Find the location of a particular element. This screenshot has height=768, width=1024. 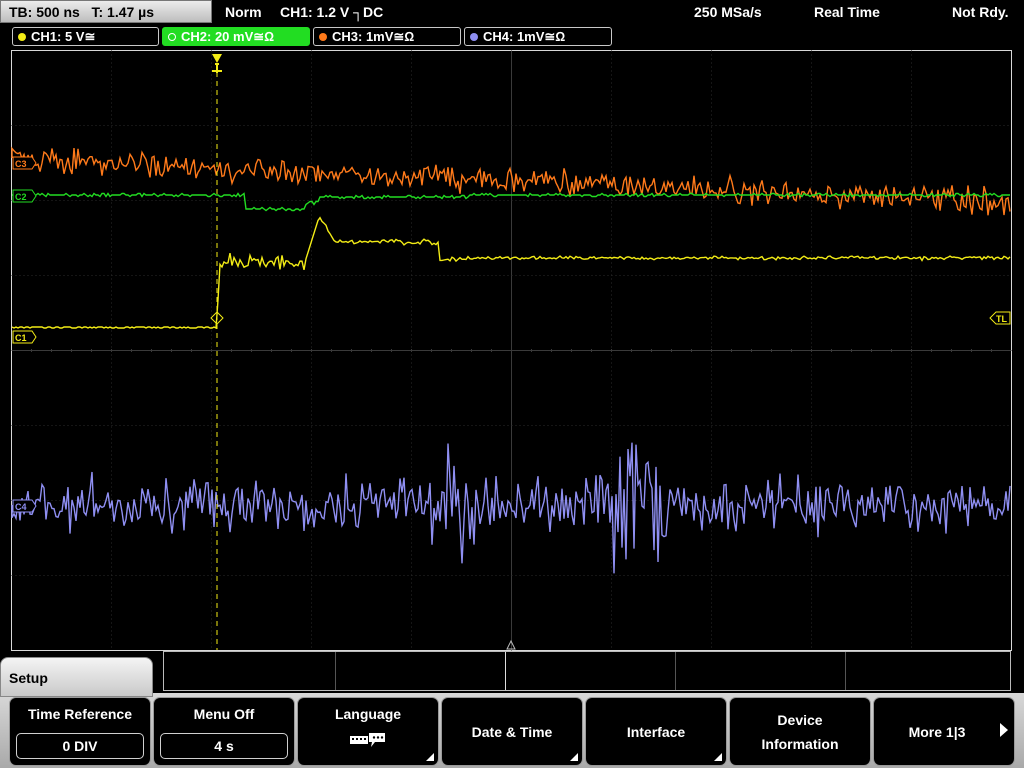

more-label: More 1|3 is located at coordinates (937, 732).